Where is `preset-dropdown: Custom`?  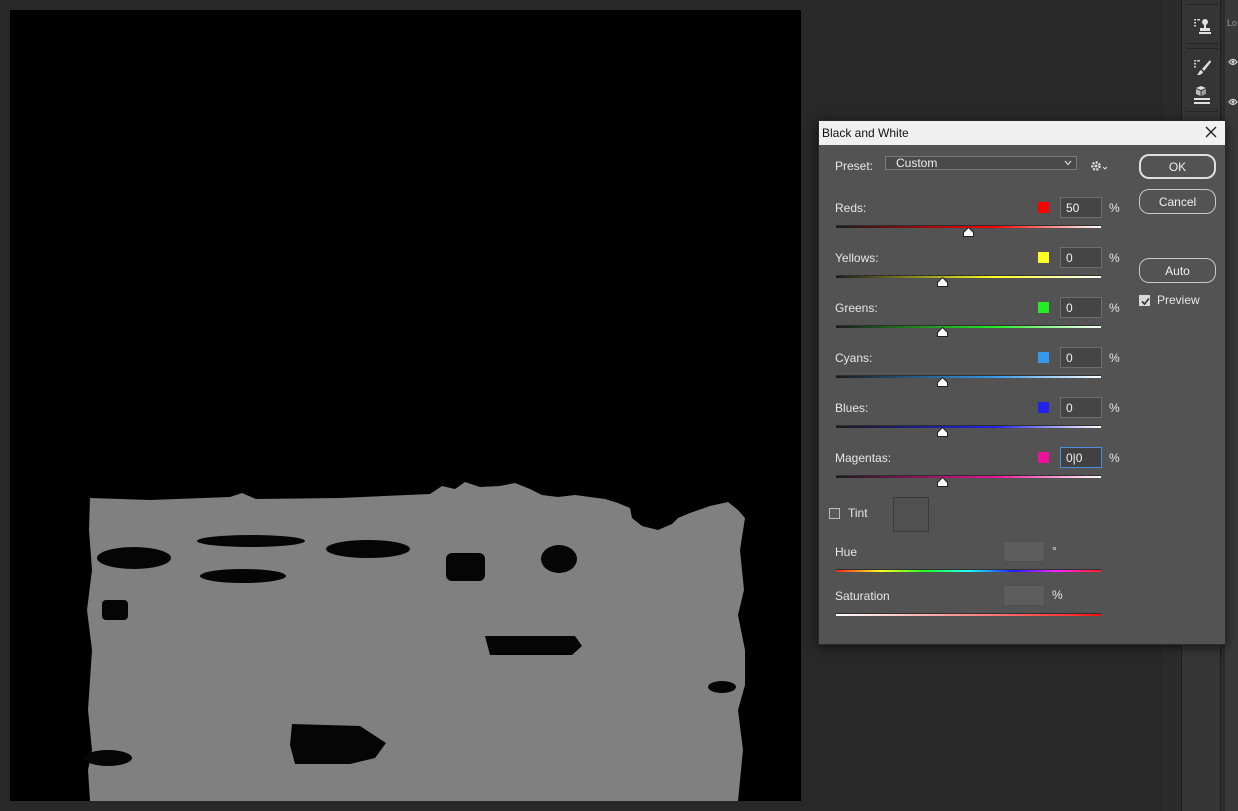 preset-dropdown: Custom is located at coordinates (981, 163).